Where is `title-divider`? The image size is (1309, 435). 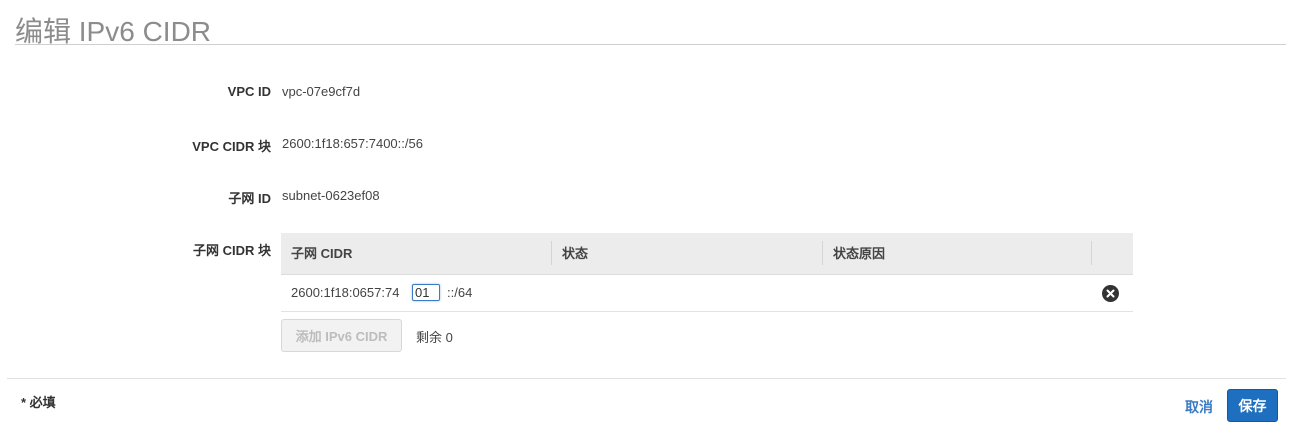
title-divider is located at coordinates (650, 44).